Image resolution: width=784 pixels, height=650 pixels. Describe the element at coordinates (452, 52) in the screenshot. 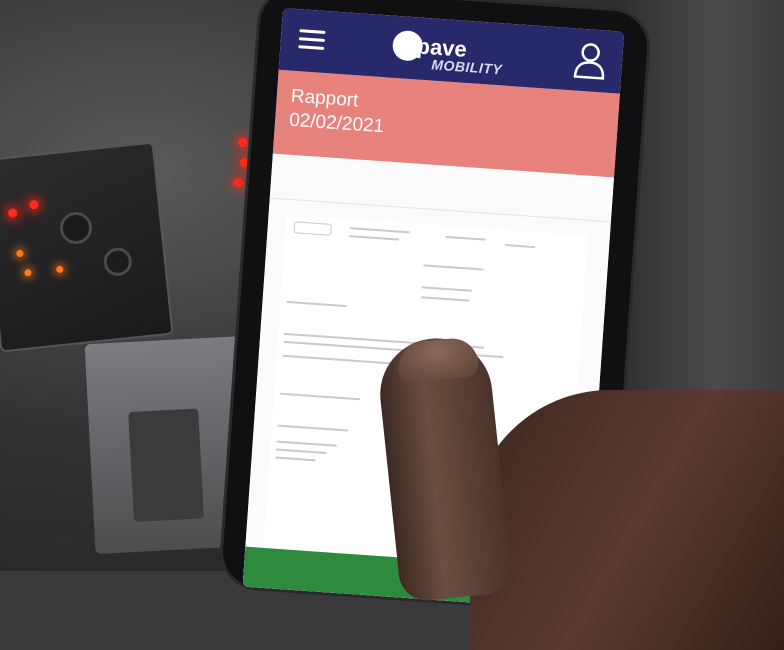

I see `brand-logo: pave MOBILITY` at that location.